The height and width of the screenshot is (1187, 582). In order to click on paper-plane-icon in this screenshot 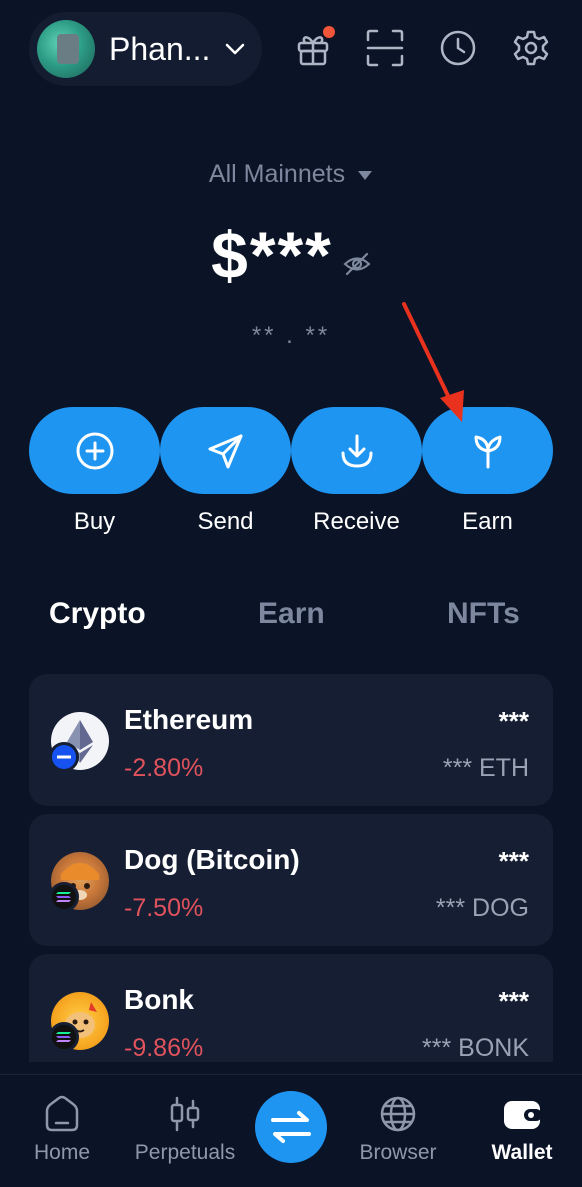, I will do `click(225, 450)`.